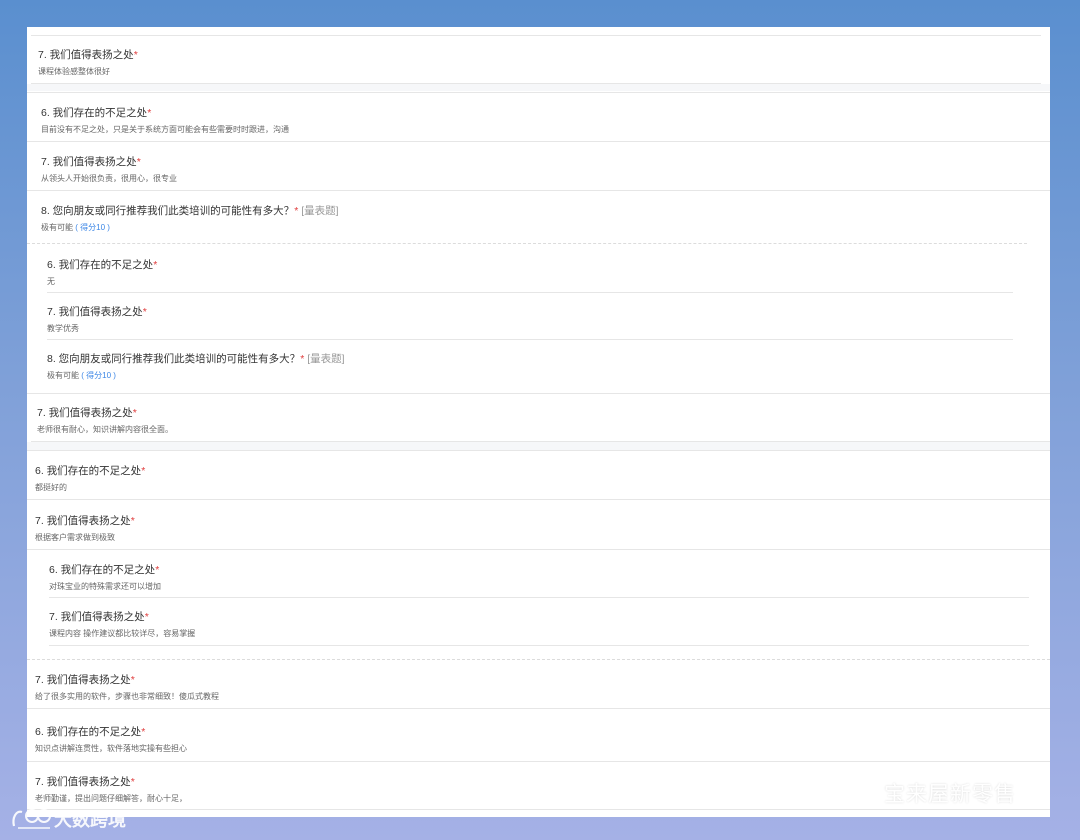 This screenshot has height=840, width=1080. I want to click on answer-text: 课程体验感整体很好, so click(74, 71).